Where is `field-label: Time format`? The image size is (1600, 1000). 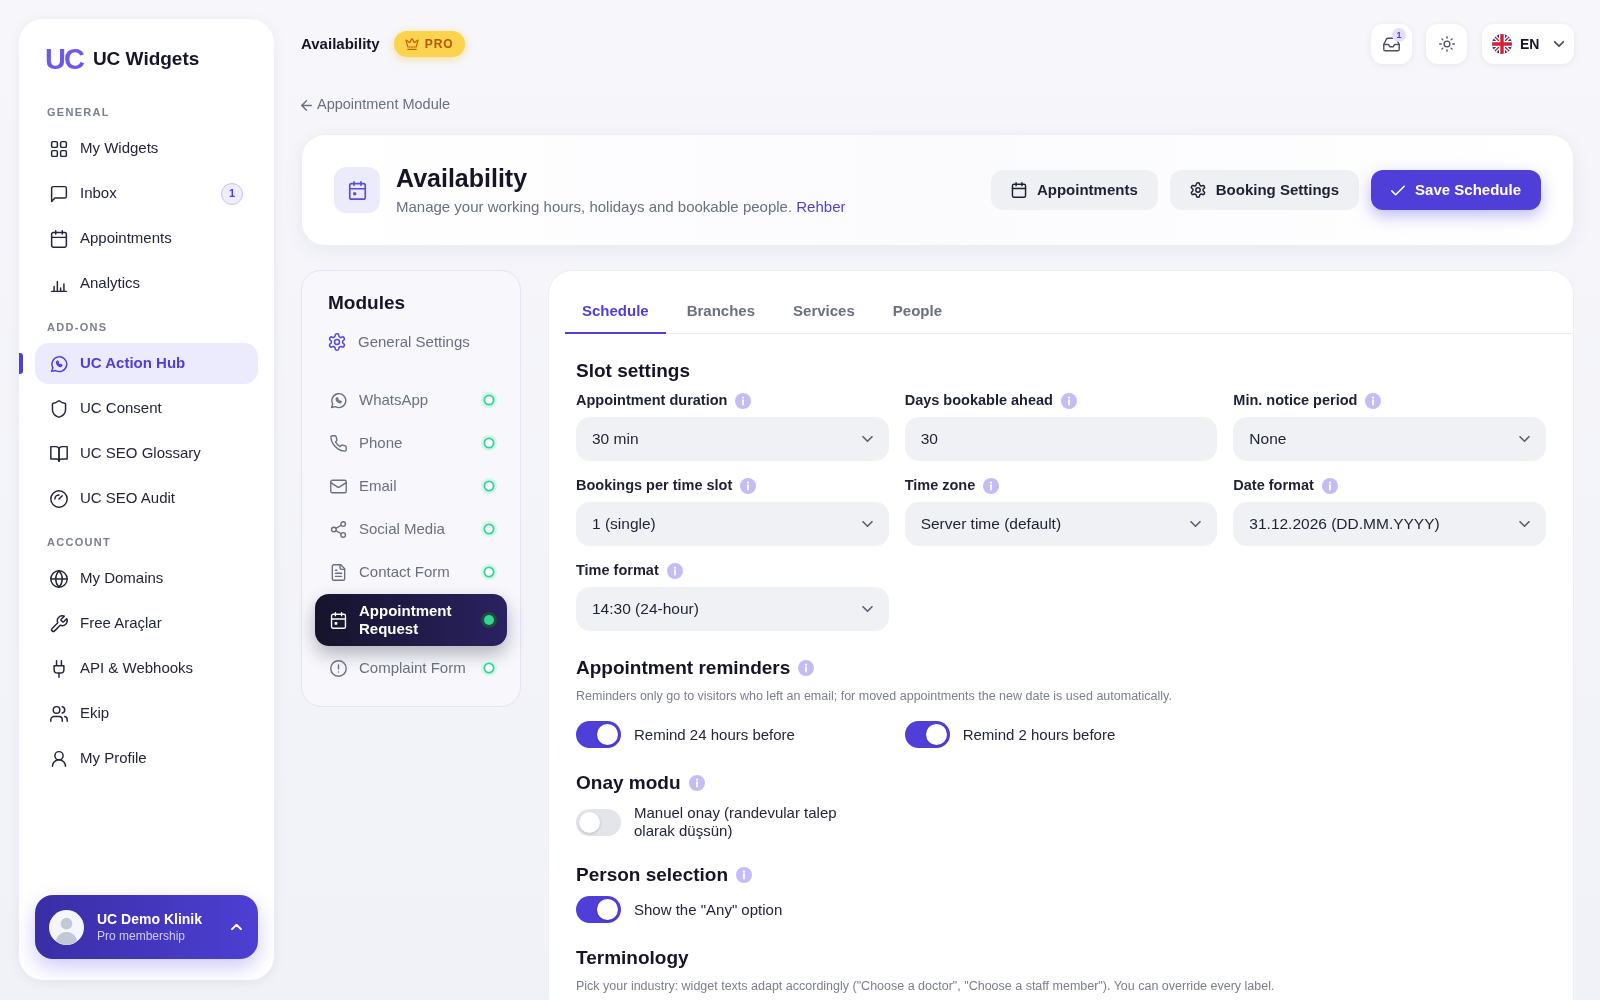
field-label: Time format is located at coordinates (617, 571).